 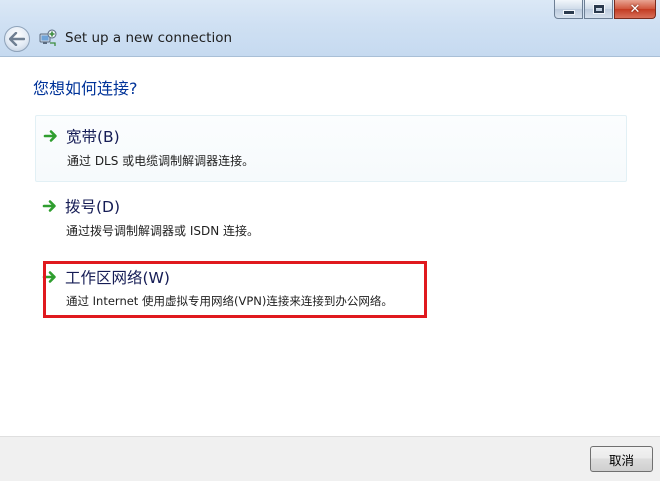 I want to click on caption-buttons: ✕, so click(x=604, y=9).